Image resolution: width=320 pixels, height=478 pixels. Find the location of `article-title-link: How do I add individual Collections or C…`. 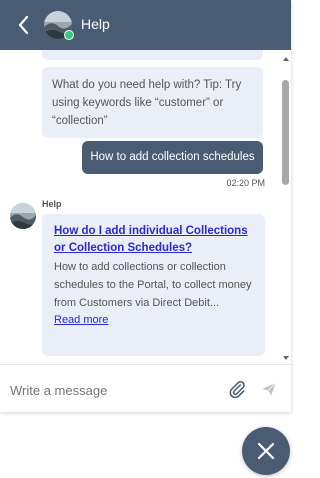

article-title-link: How do I add individual Collections or C… is located at coordinates (154, 240).